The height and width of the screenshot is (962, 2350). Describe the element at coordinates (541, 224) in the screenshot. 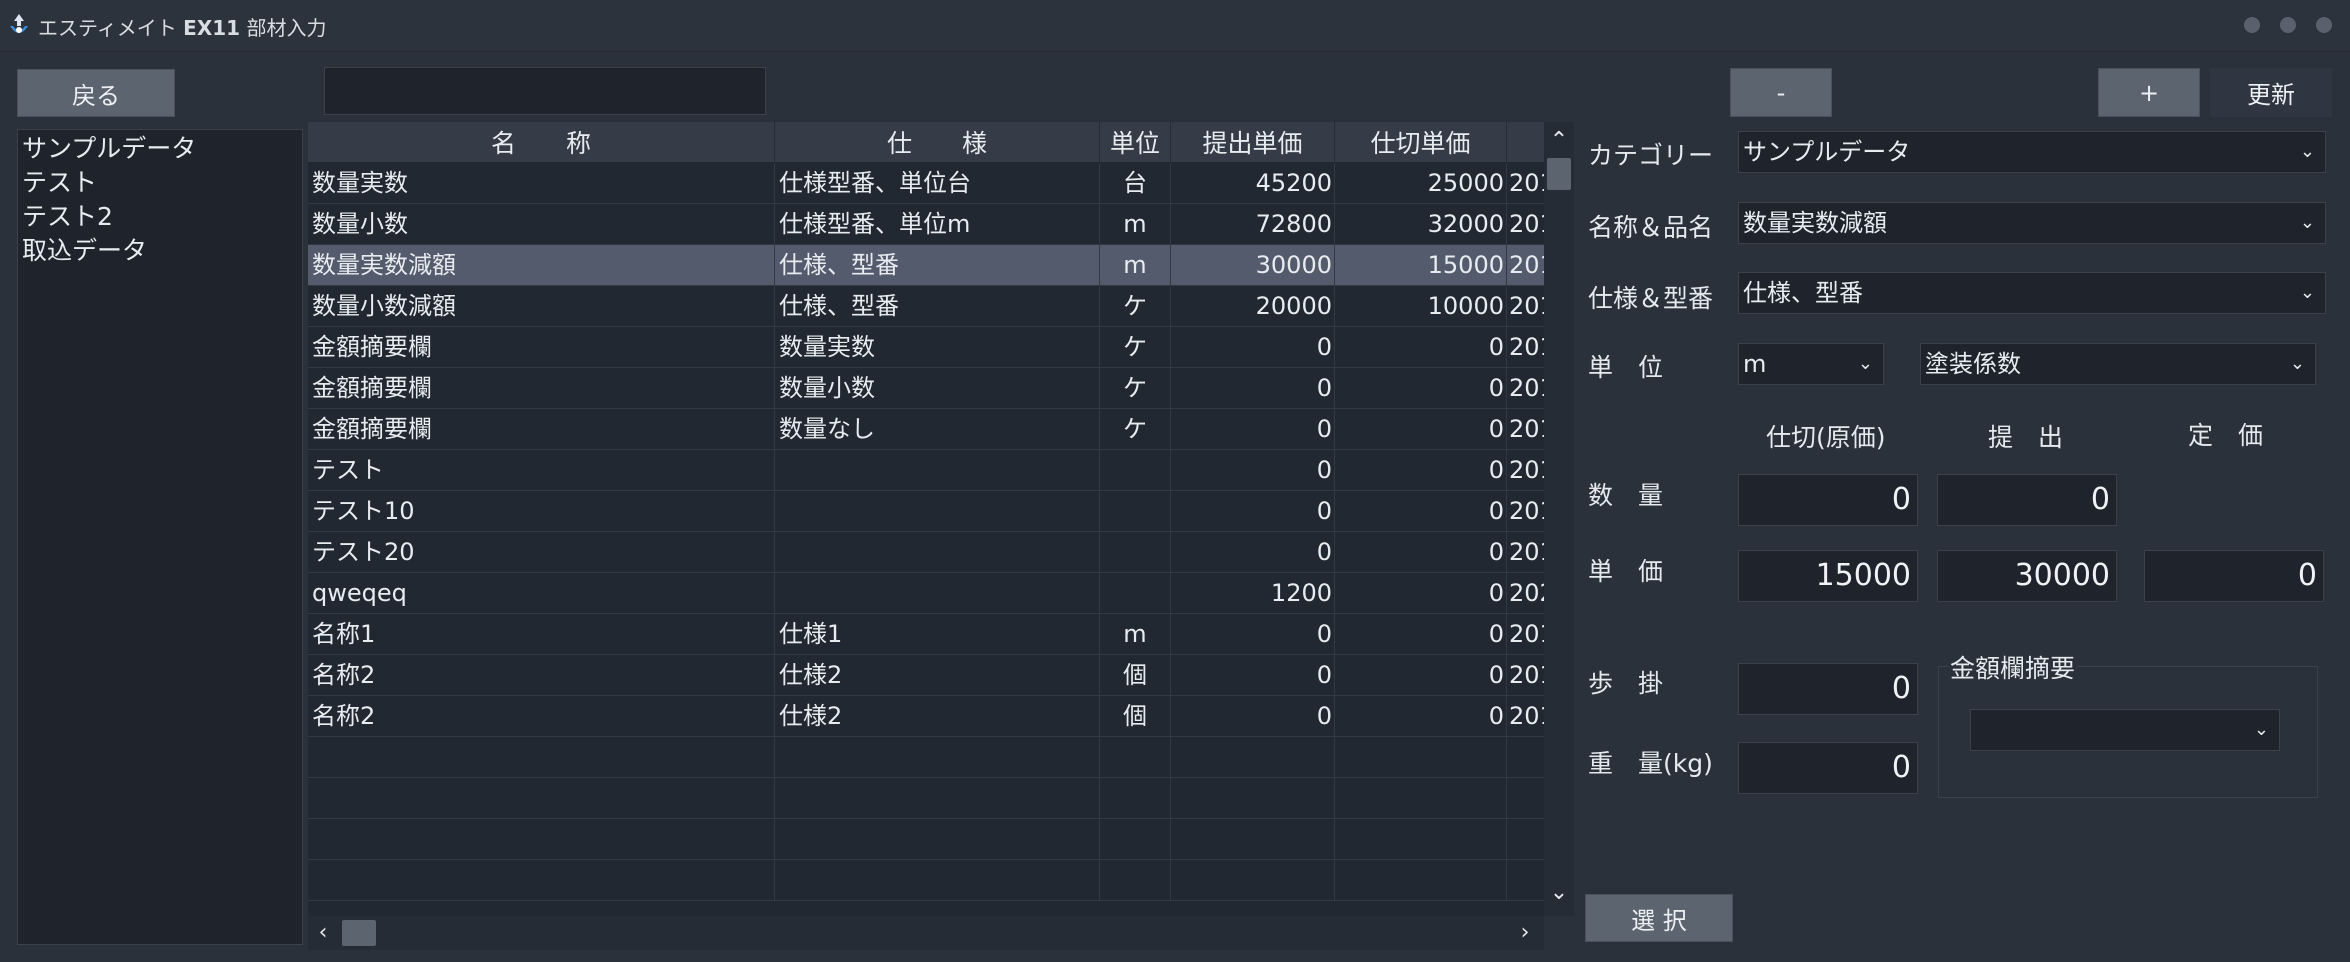

I see `cell-name: 数量小数` at that location.